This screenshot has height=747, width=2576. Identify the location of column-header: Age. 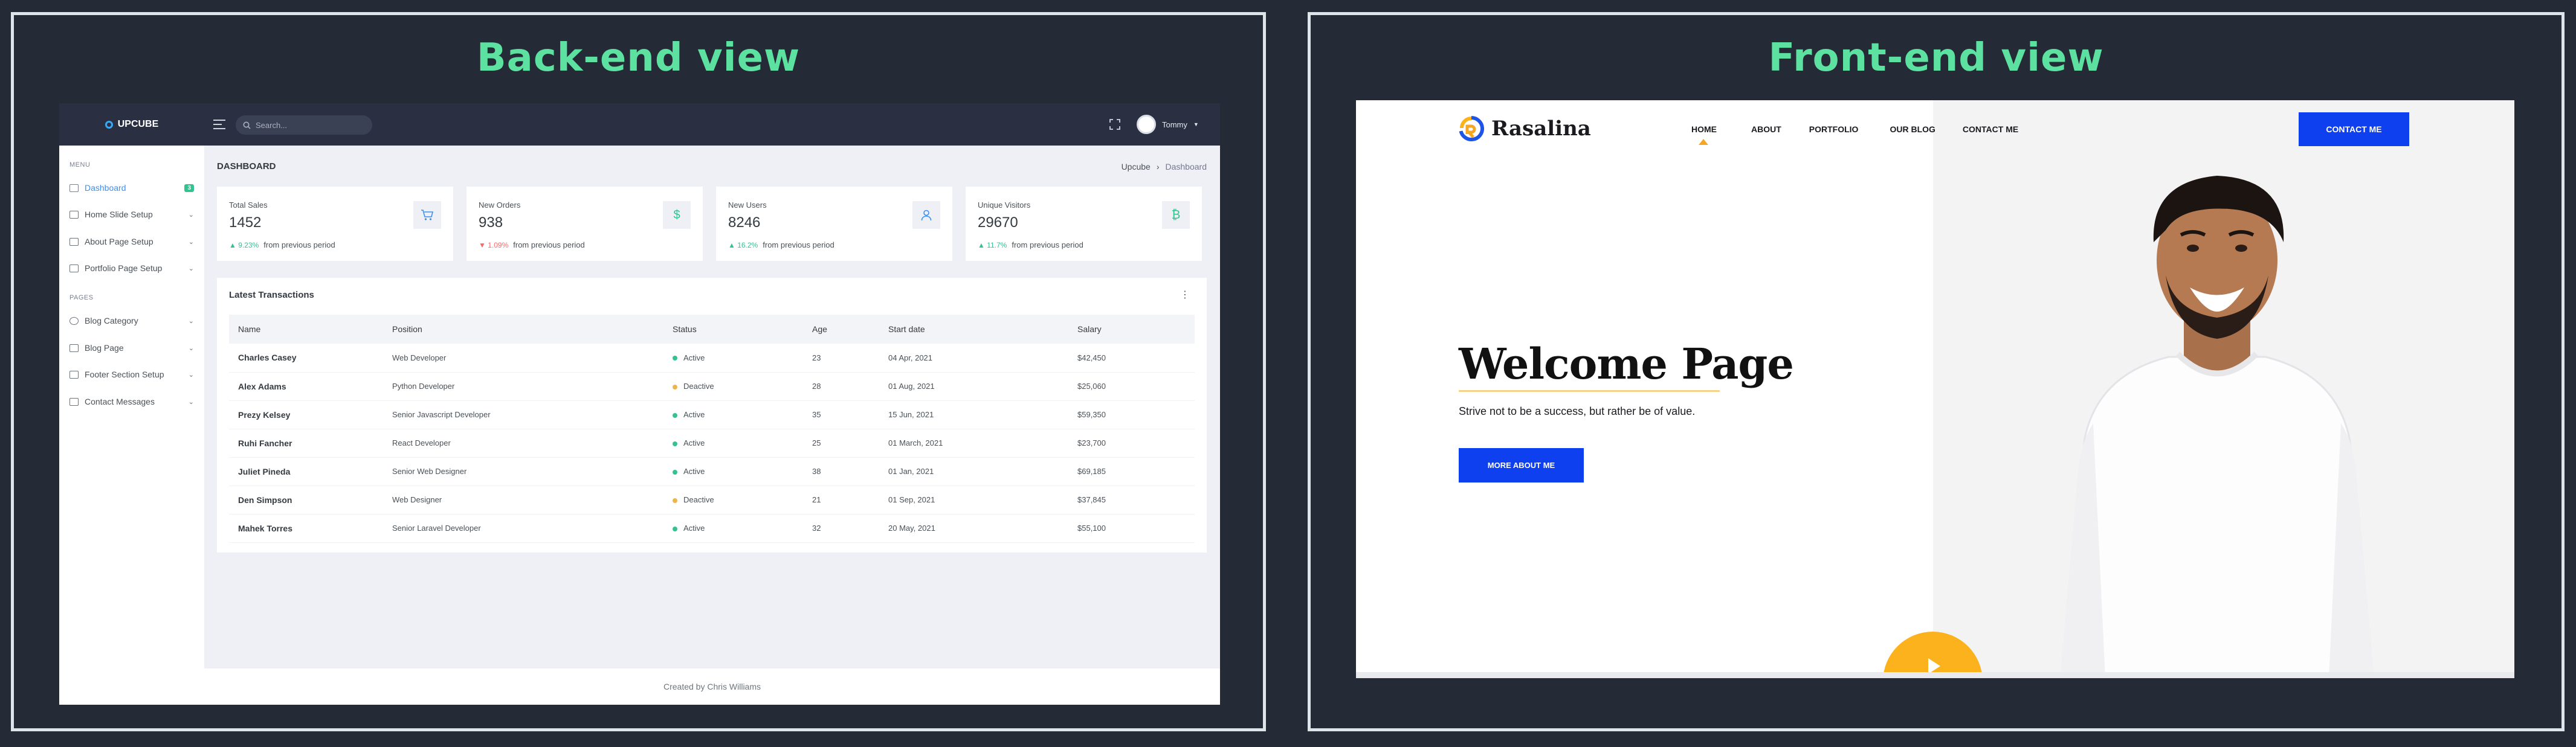
(841, 329).